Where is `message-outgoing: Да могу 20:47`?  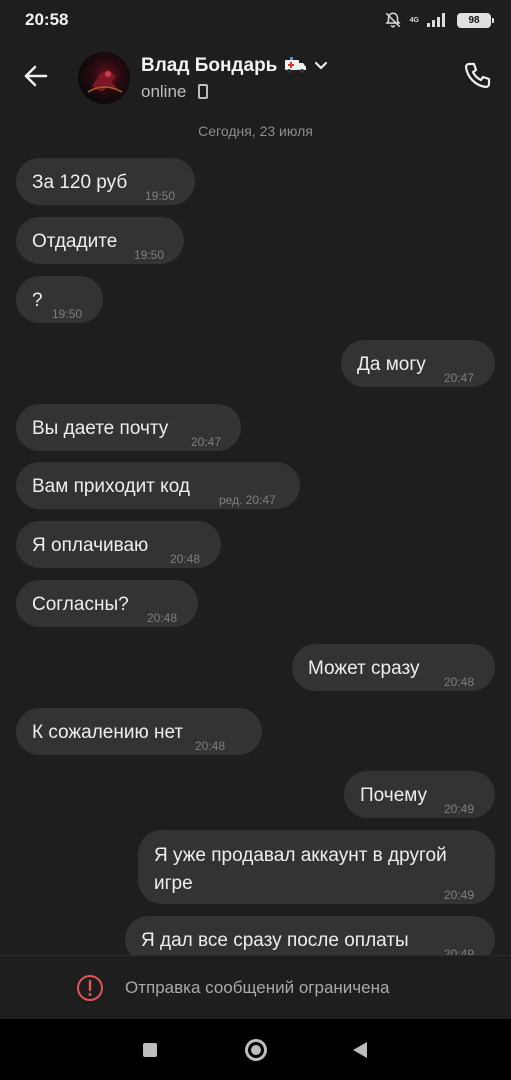
message-outgoing: Да могу 20:47 is located at coordinates (418, 363).